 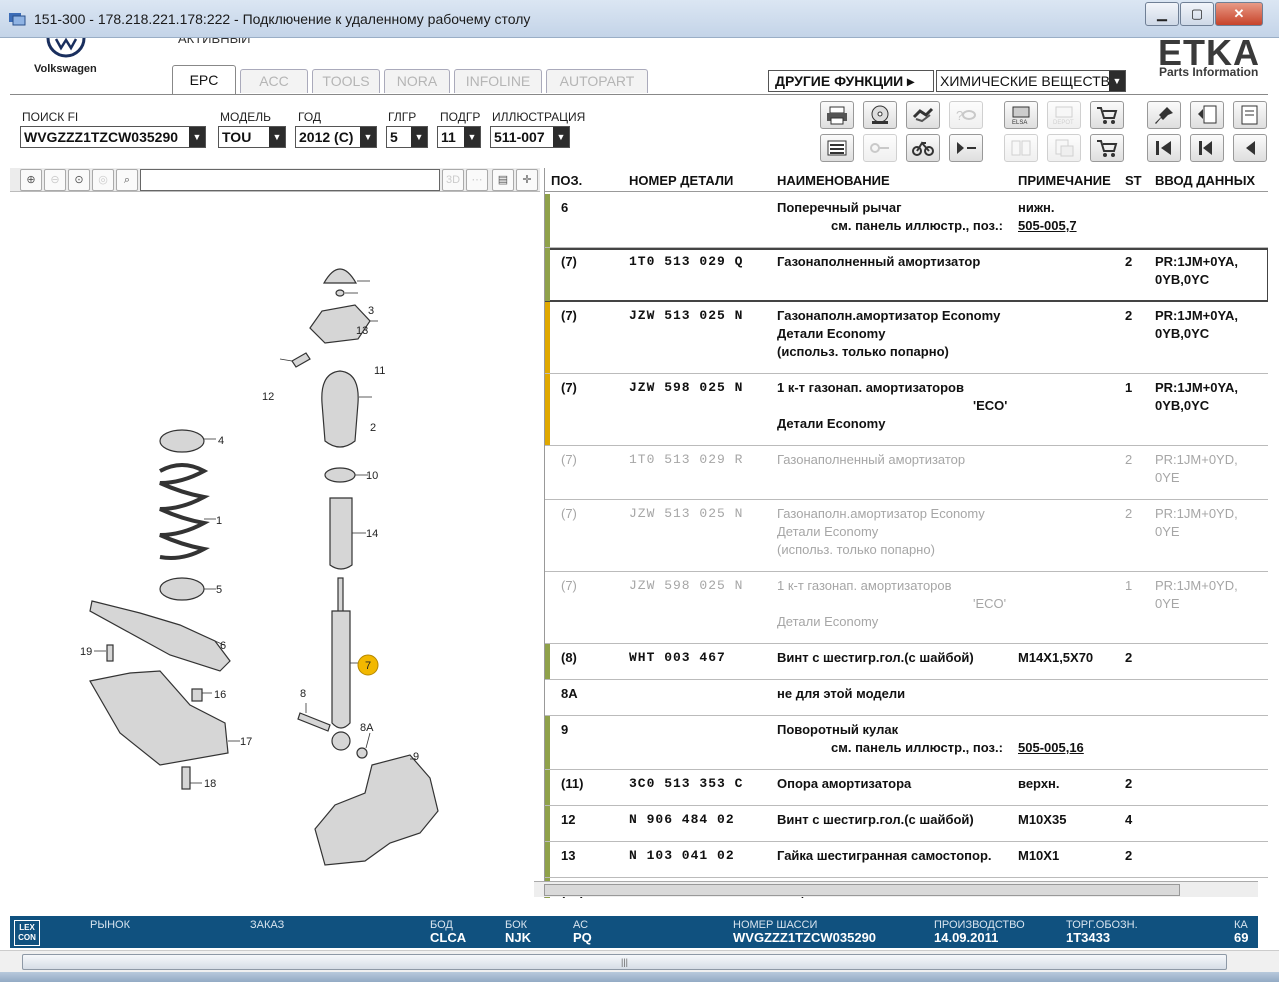 What do you see at coordinates (159, 718) in the screenshot?
I see `part-17-shape` at bounding box center [159, 718].